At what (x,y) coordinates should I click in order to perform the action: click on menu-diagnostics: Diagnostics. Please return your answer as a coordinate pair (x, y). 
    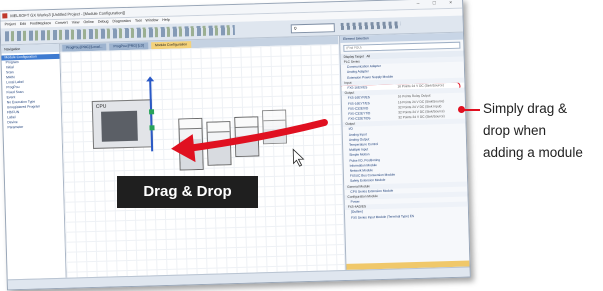
    Looking at the image, I should click on (121, 21).